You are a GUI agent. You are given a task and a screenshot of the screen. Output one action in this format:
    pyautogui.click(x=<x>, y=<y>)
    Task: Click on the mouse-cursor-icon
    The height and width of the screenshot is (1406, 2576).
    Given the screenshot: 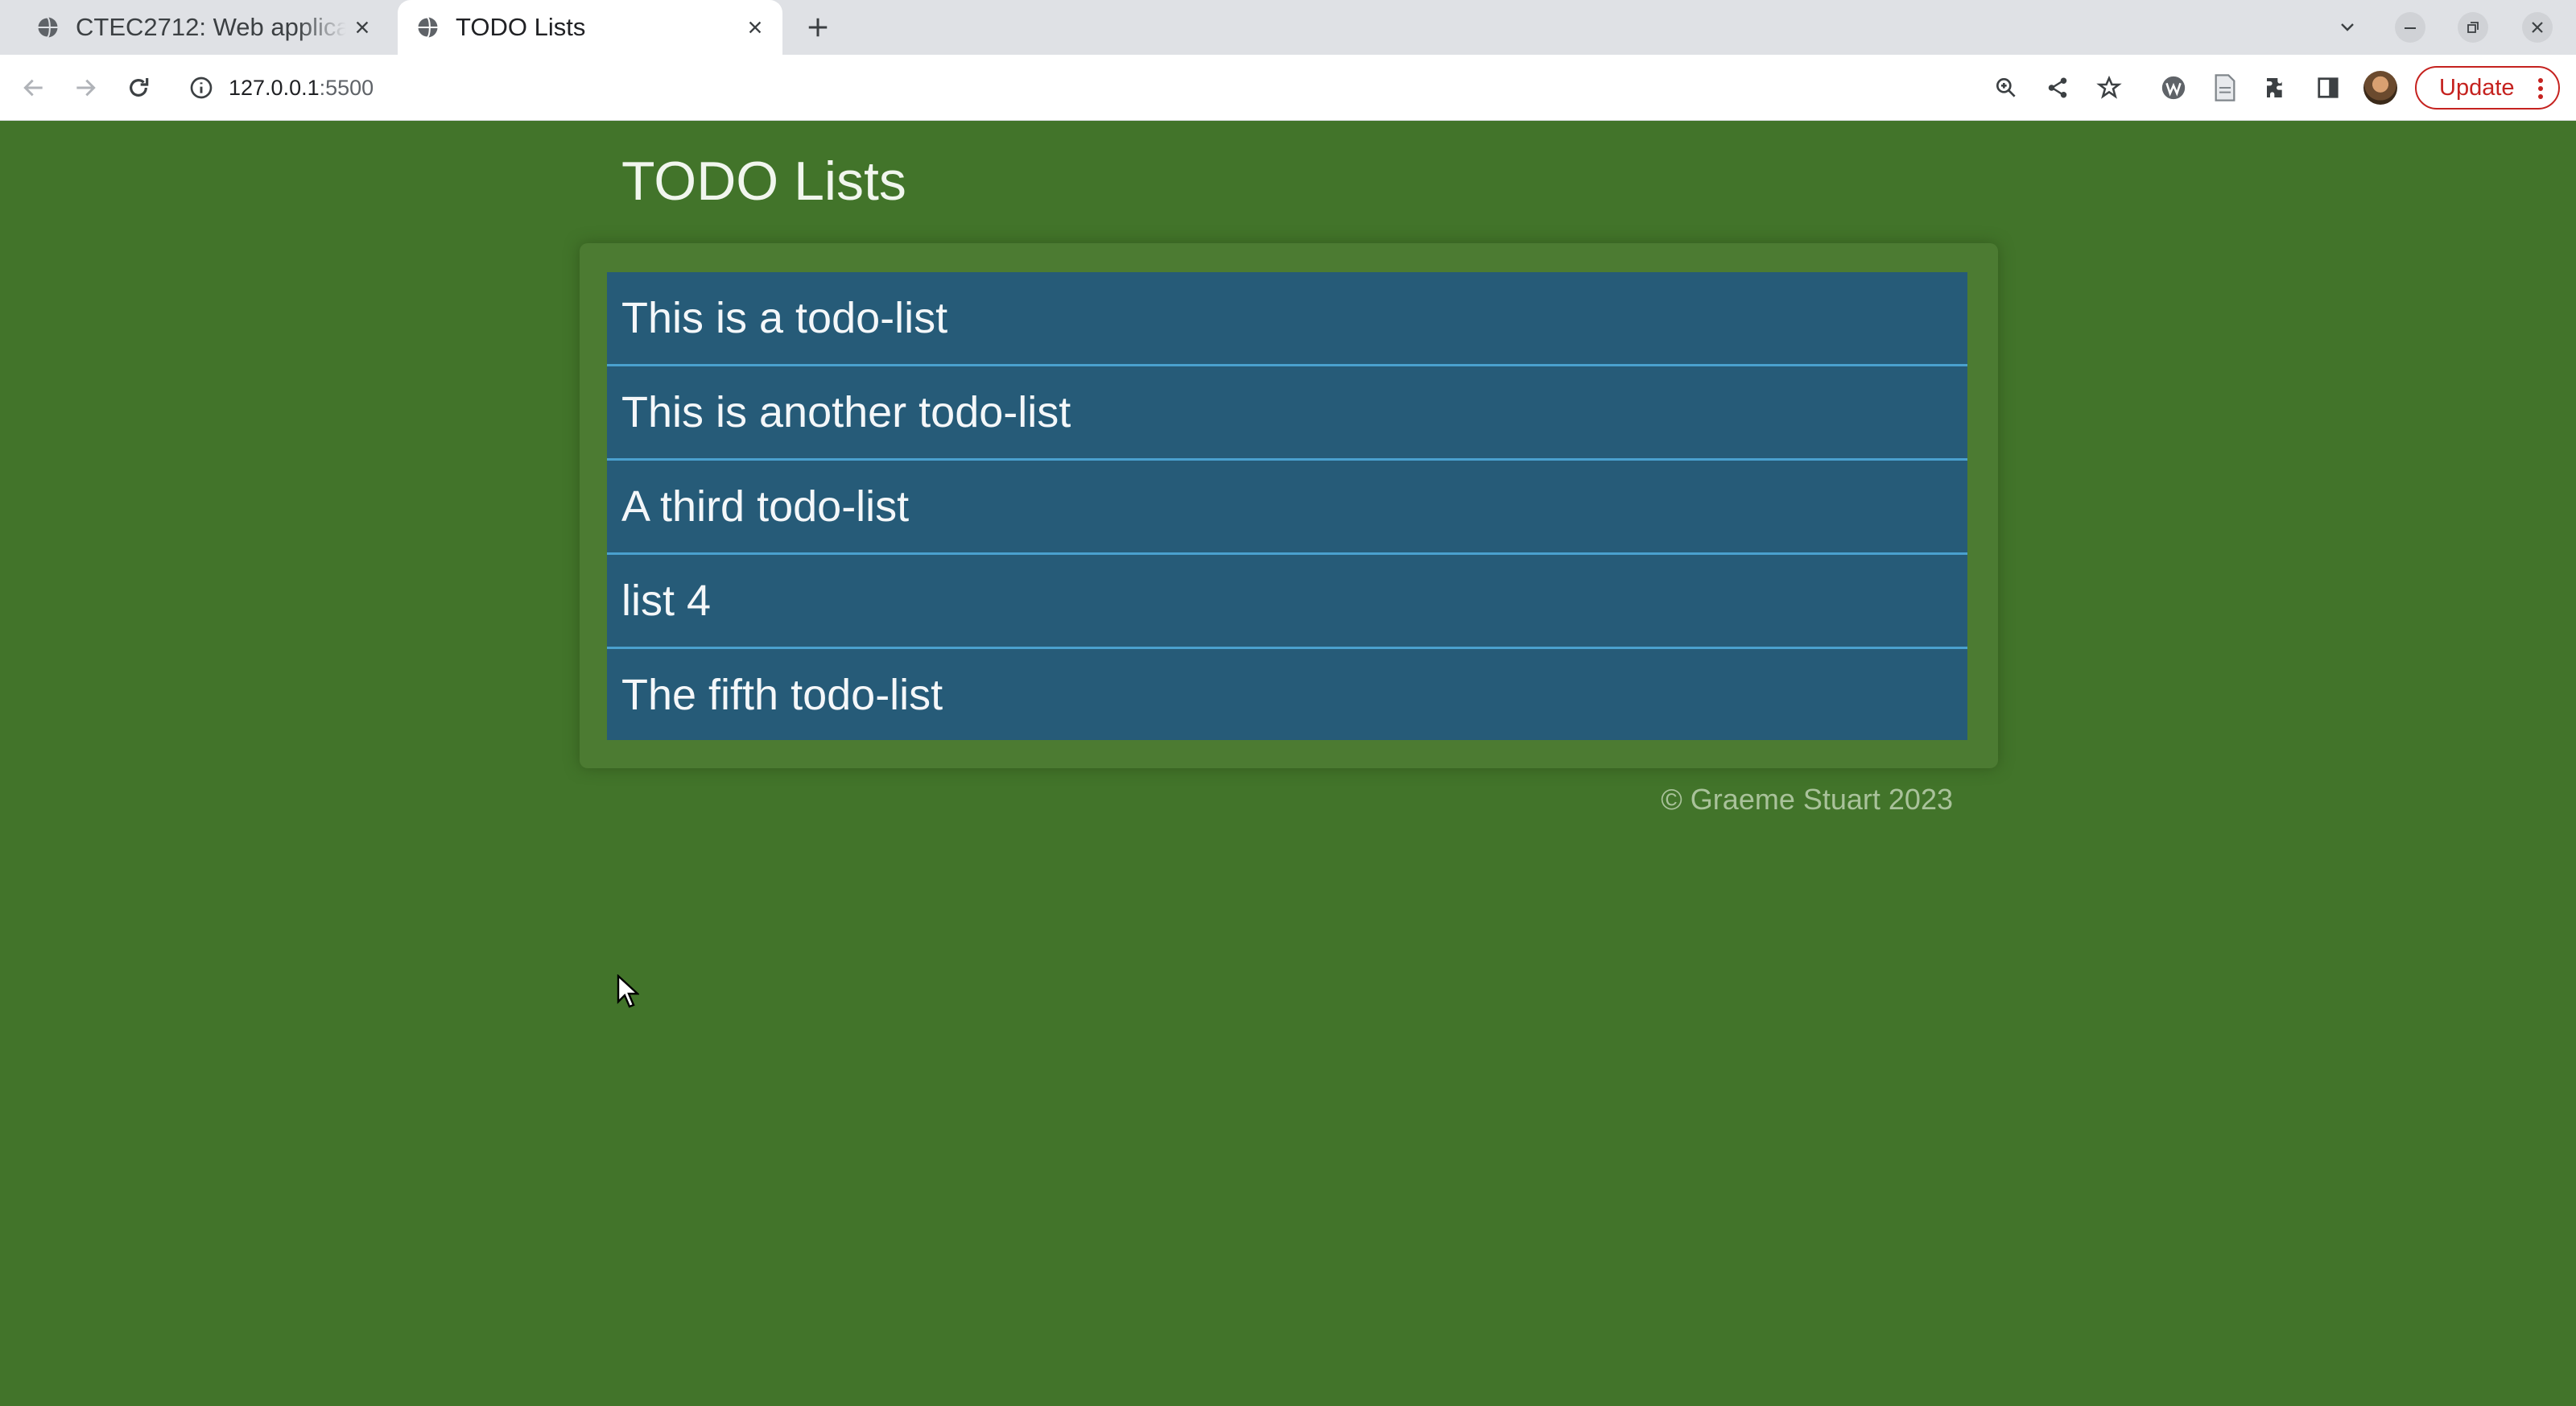 What is the action you would take?
    pyautogui.click(x=628, y=991)
    